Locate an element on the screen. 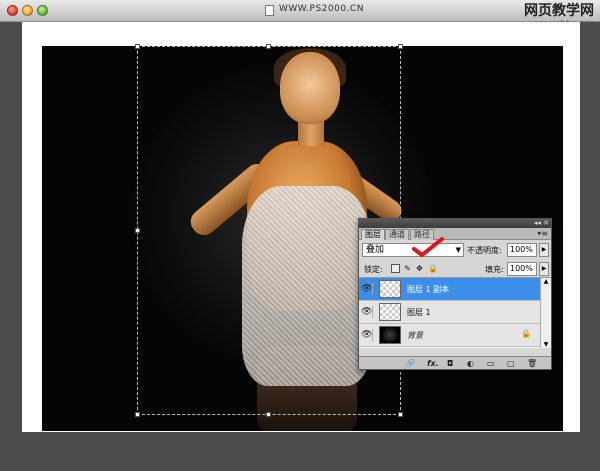  panel-footer: 🔗 fx. ◘ ◐ ▭ ▢ 🗑 is located at coordinates (455, 362).